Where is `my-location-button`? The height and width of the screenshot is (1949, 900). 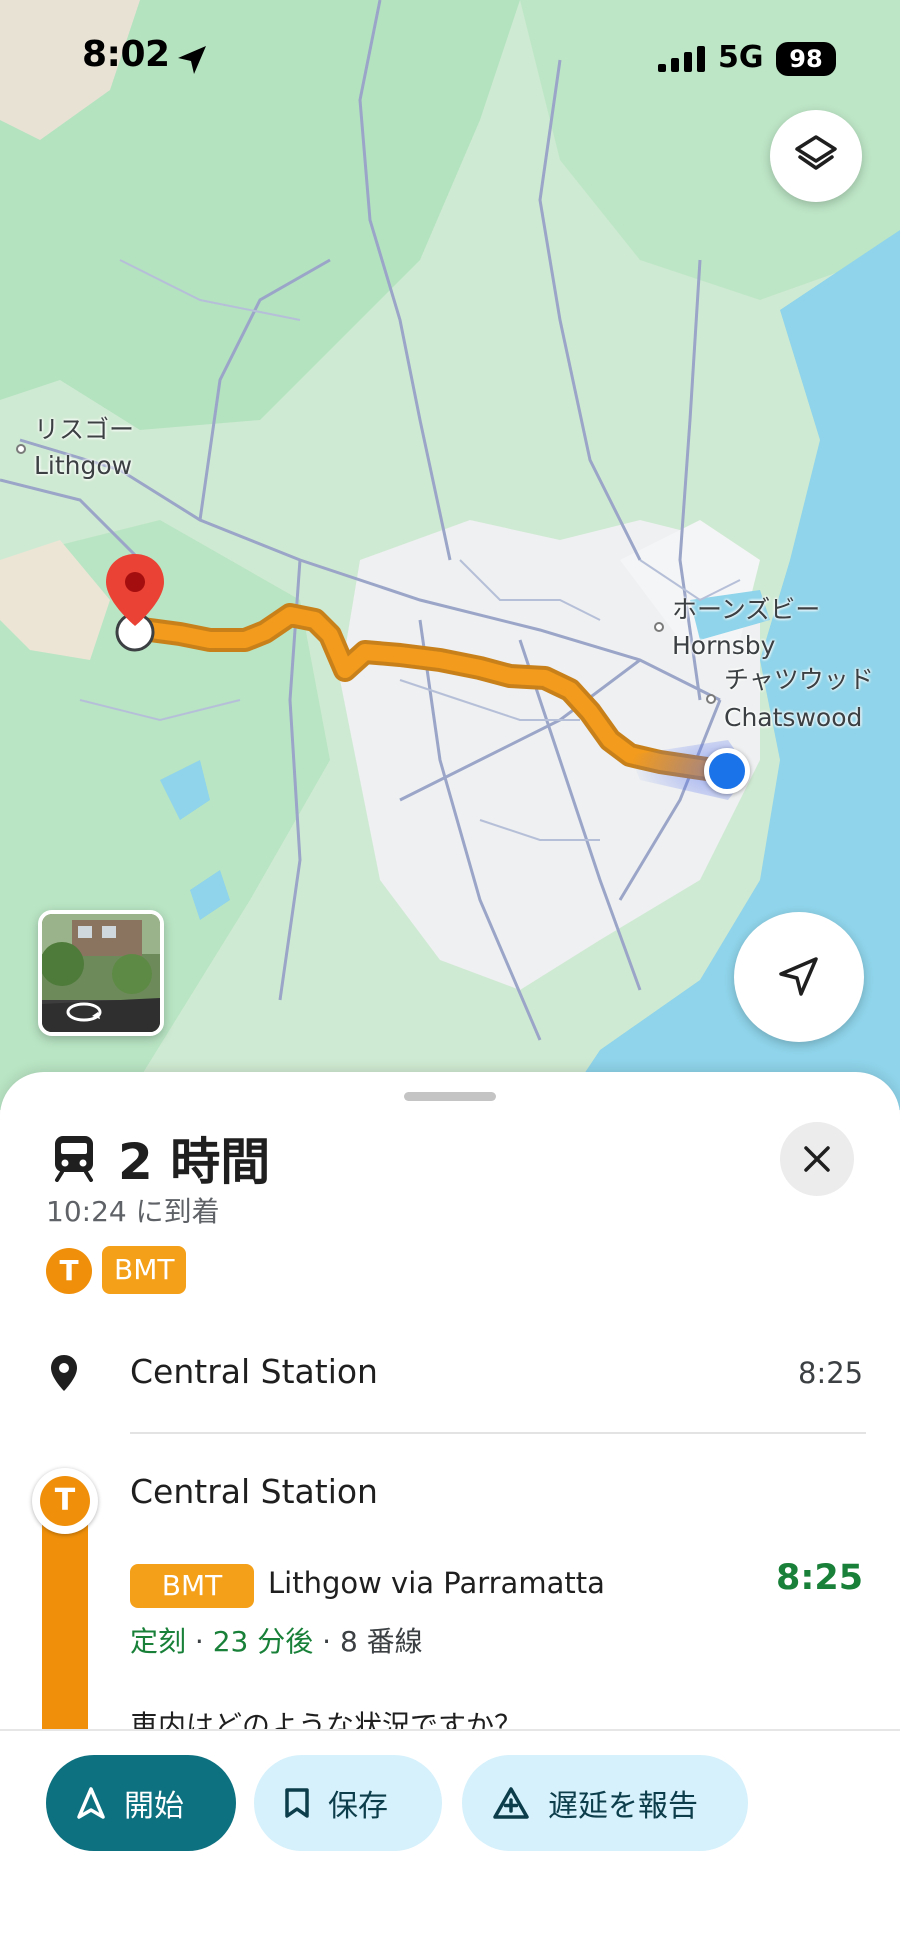
my-location-button is located at coordinates (799, 977).